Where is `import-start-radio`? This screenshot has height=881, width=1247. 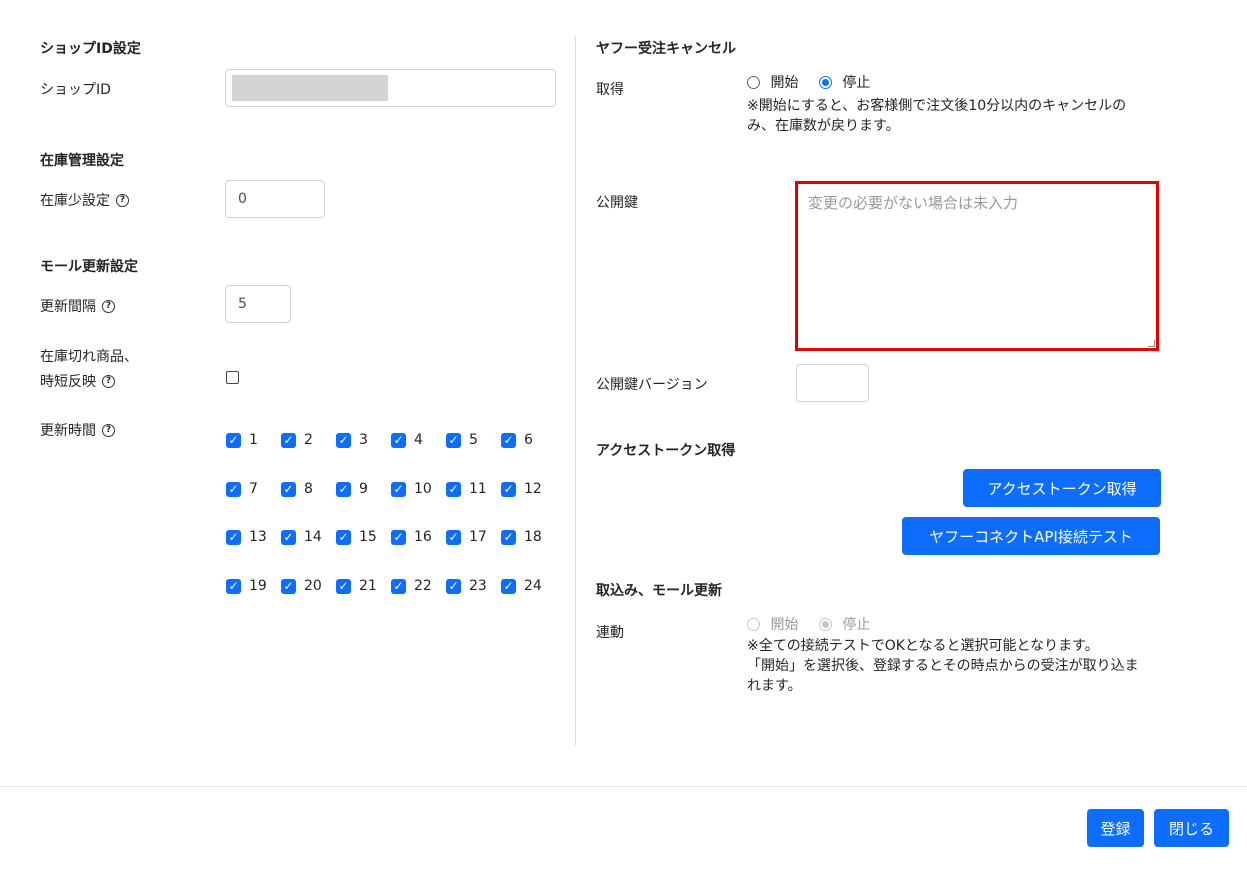
import-start-radio is located at coordinates (753, 624).